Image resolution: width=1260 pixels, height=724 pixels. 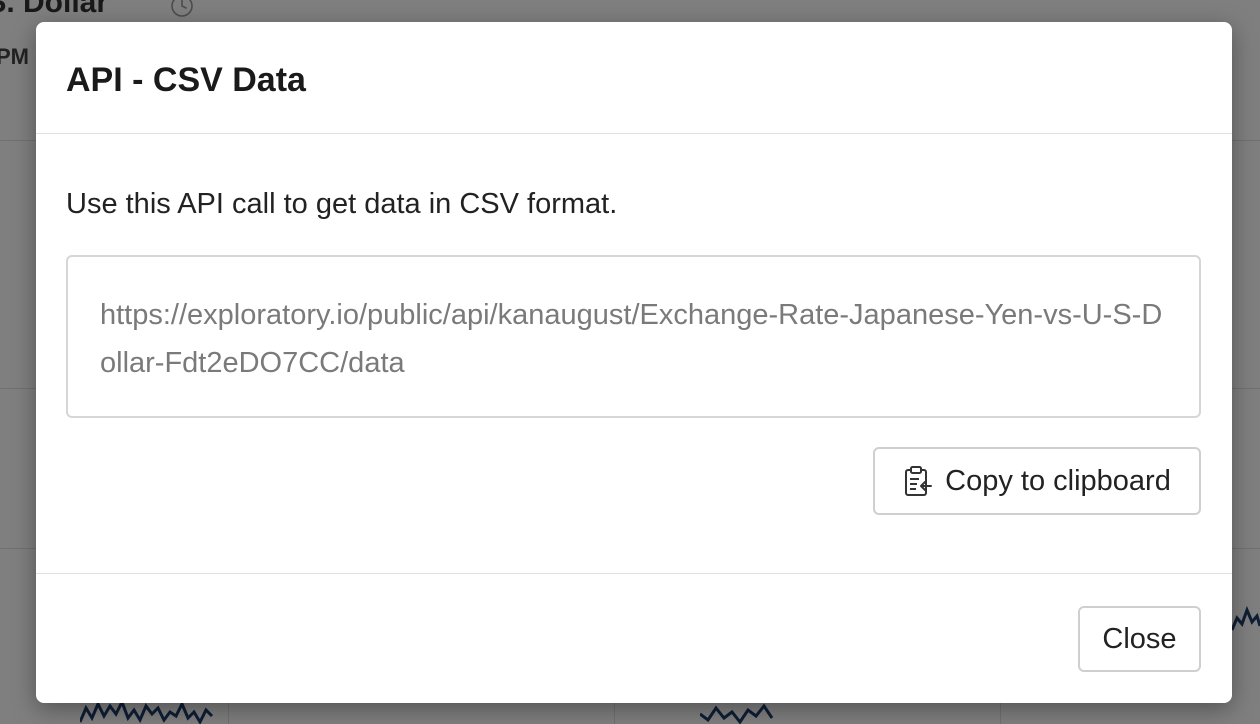 I want to click on copy-to-clipboard-label: Copy to clipboard, so click(x=1058, y=480).